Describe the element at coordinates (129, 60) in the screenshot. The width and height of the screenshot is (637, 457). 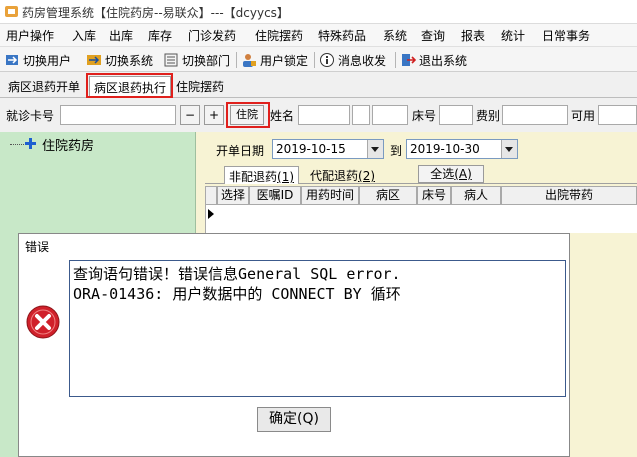
I see `switch-system-label: 切换系统` at that location.